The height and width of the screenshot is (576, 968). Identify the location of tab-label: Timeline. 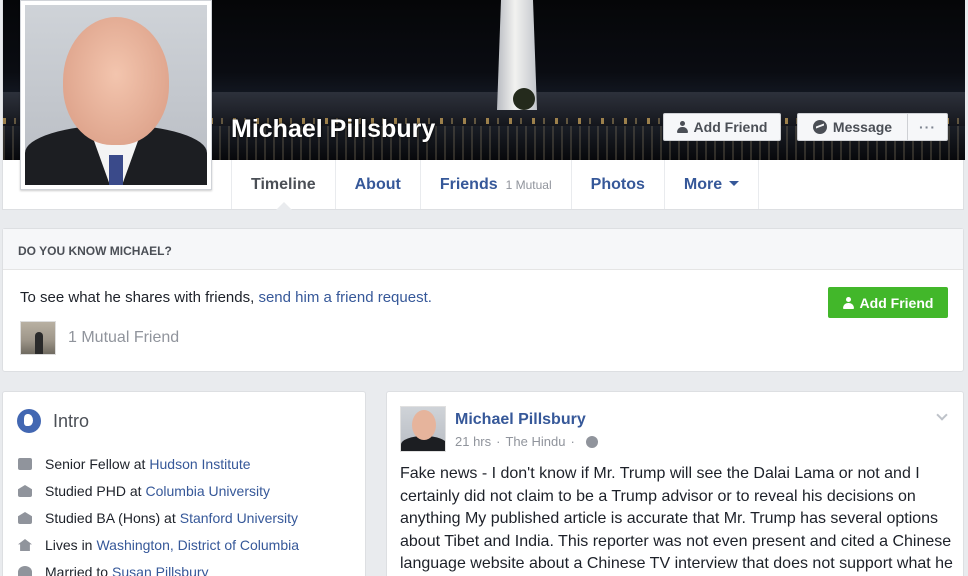
(283, 184).